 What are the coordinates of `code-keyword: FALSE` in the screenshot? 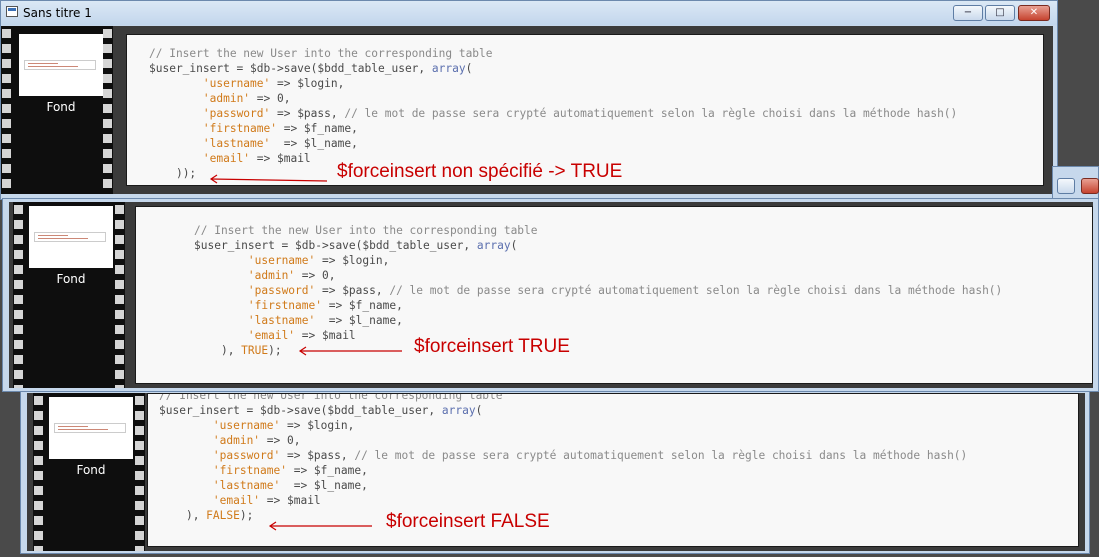 It's located at (223, 515).